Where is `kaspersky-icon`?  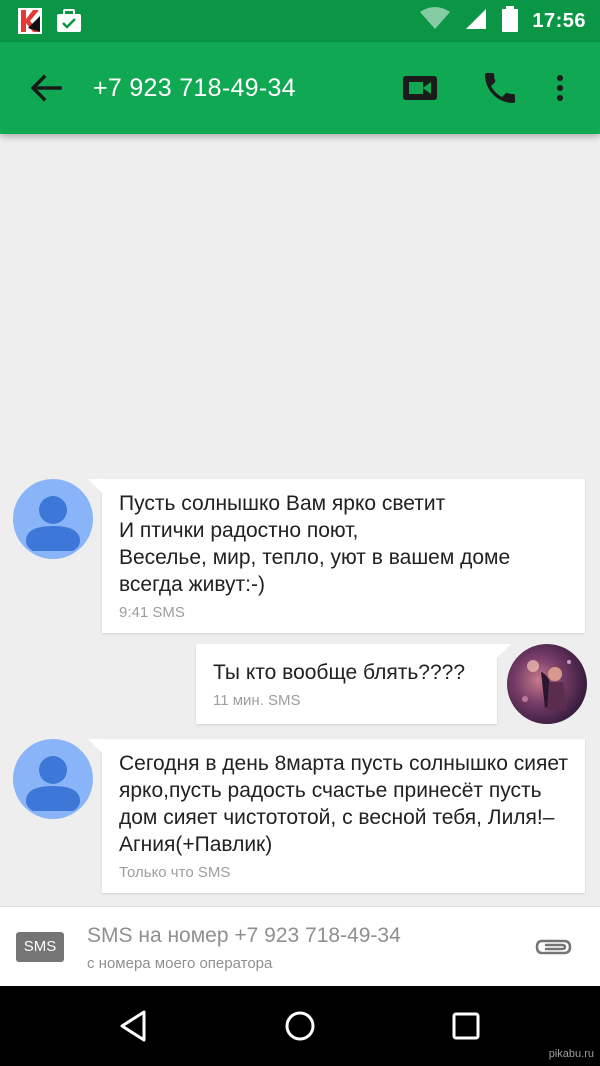 kaspersky-icon is located at coordinates (30, 23).